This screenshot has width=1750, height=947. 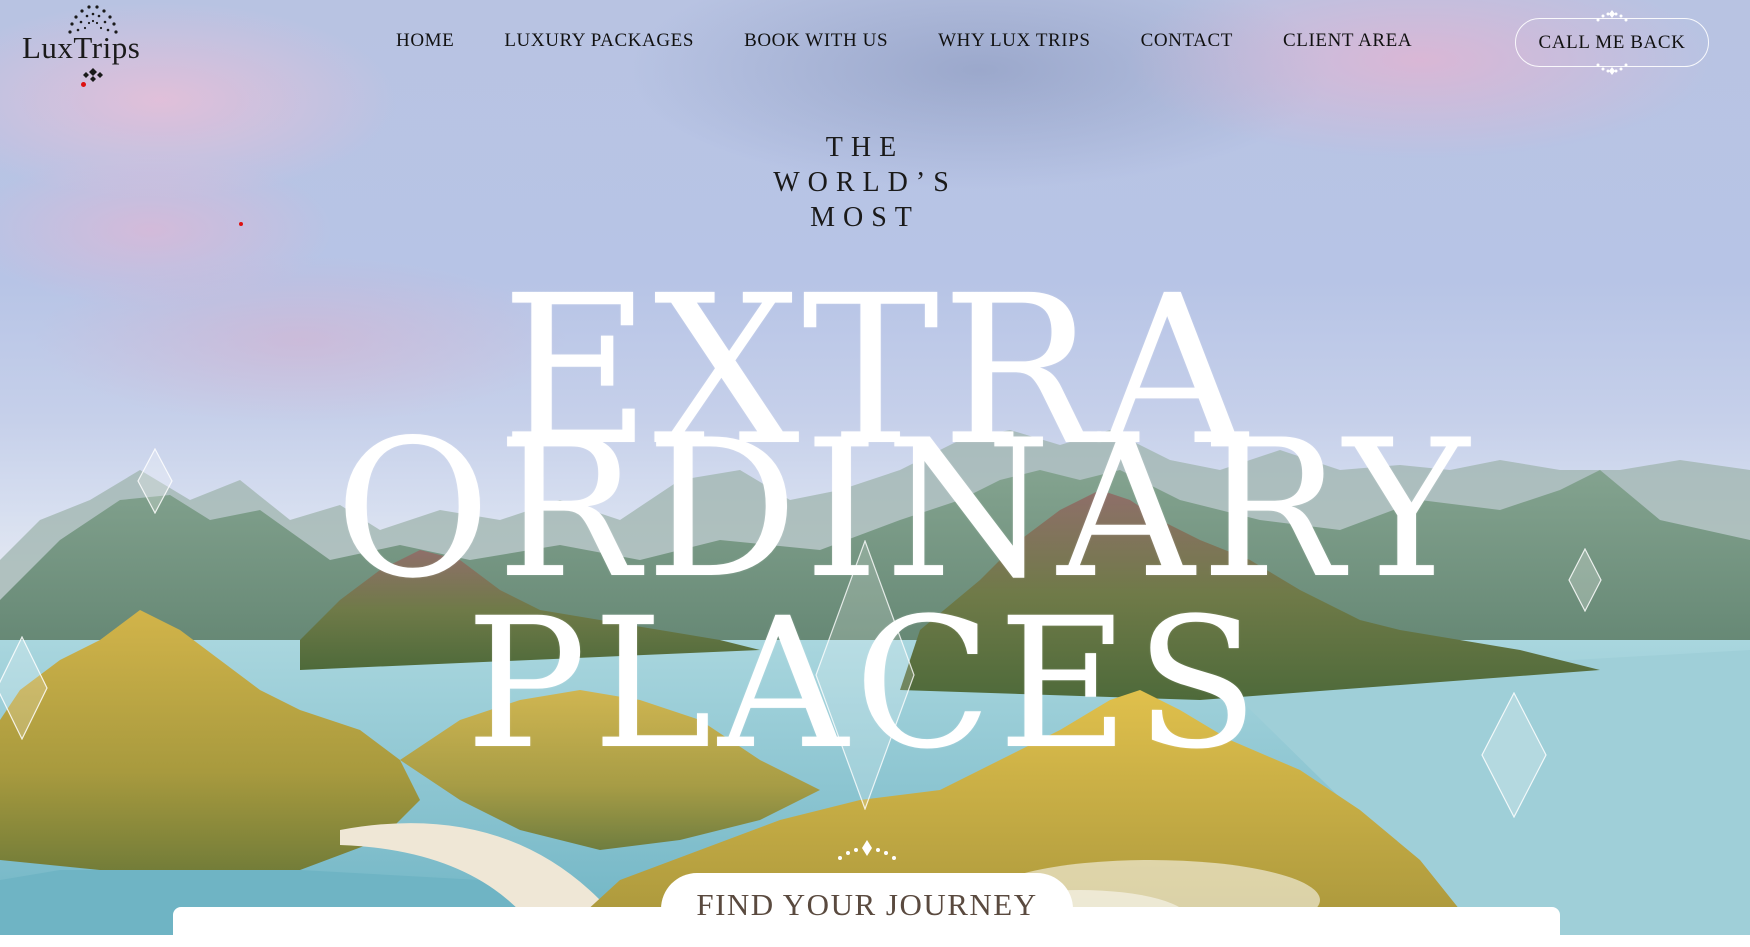 I want to click on tagline-line: THE, so click(x=865, y=147).